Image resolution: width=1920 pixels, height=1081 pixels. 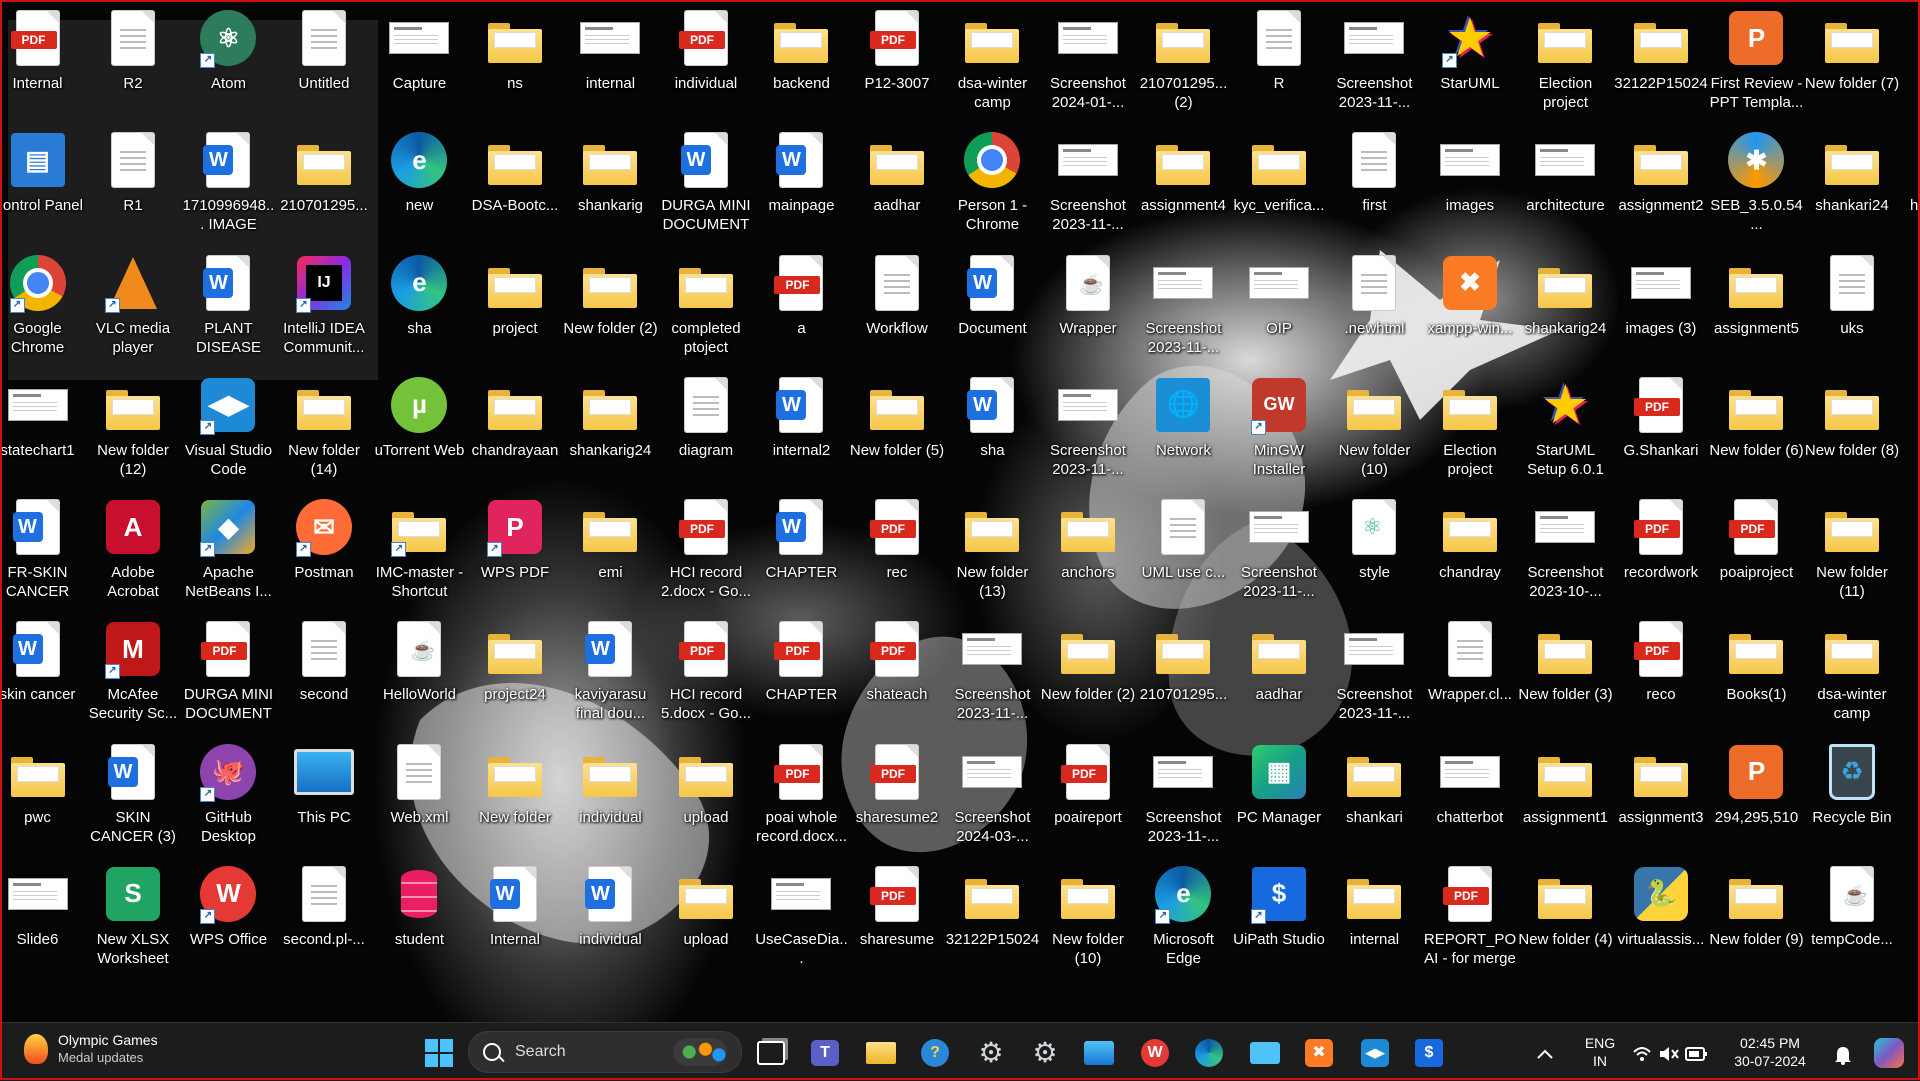 I want to click on desktop-icon: ♻ Recycle Bin, so click(x=1851, y=793).